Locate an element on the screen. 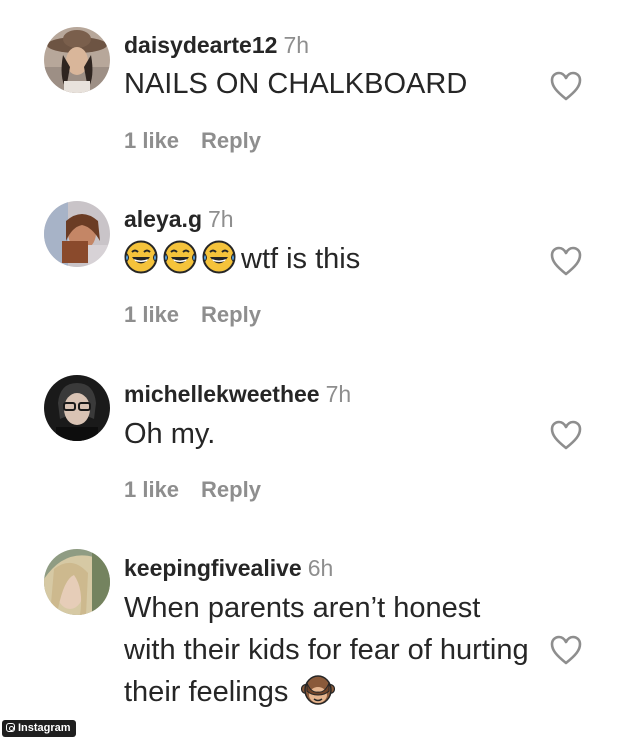  comment-header: daisydearte12 7h is located at coordinates (216, 45).